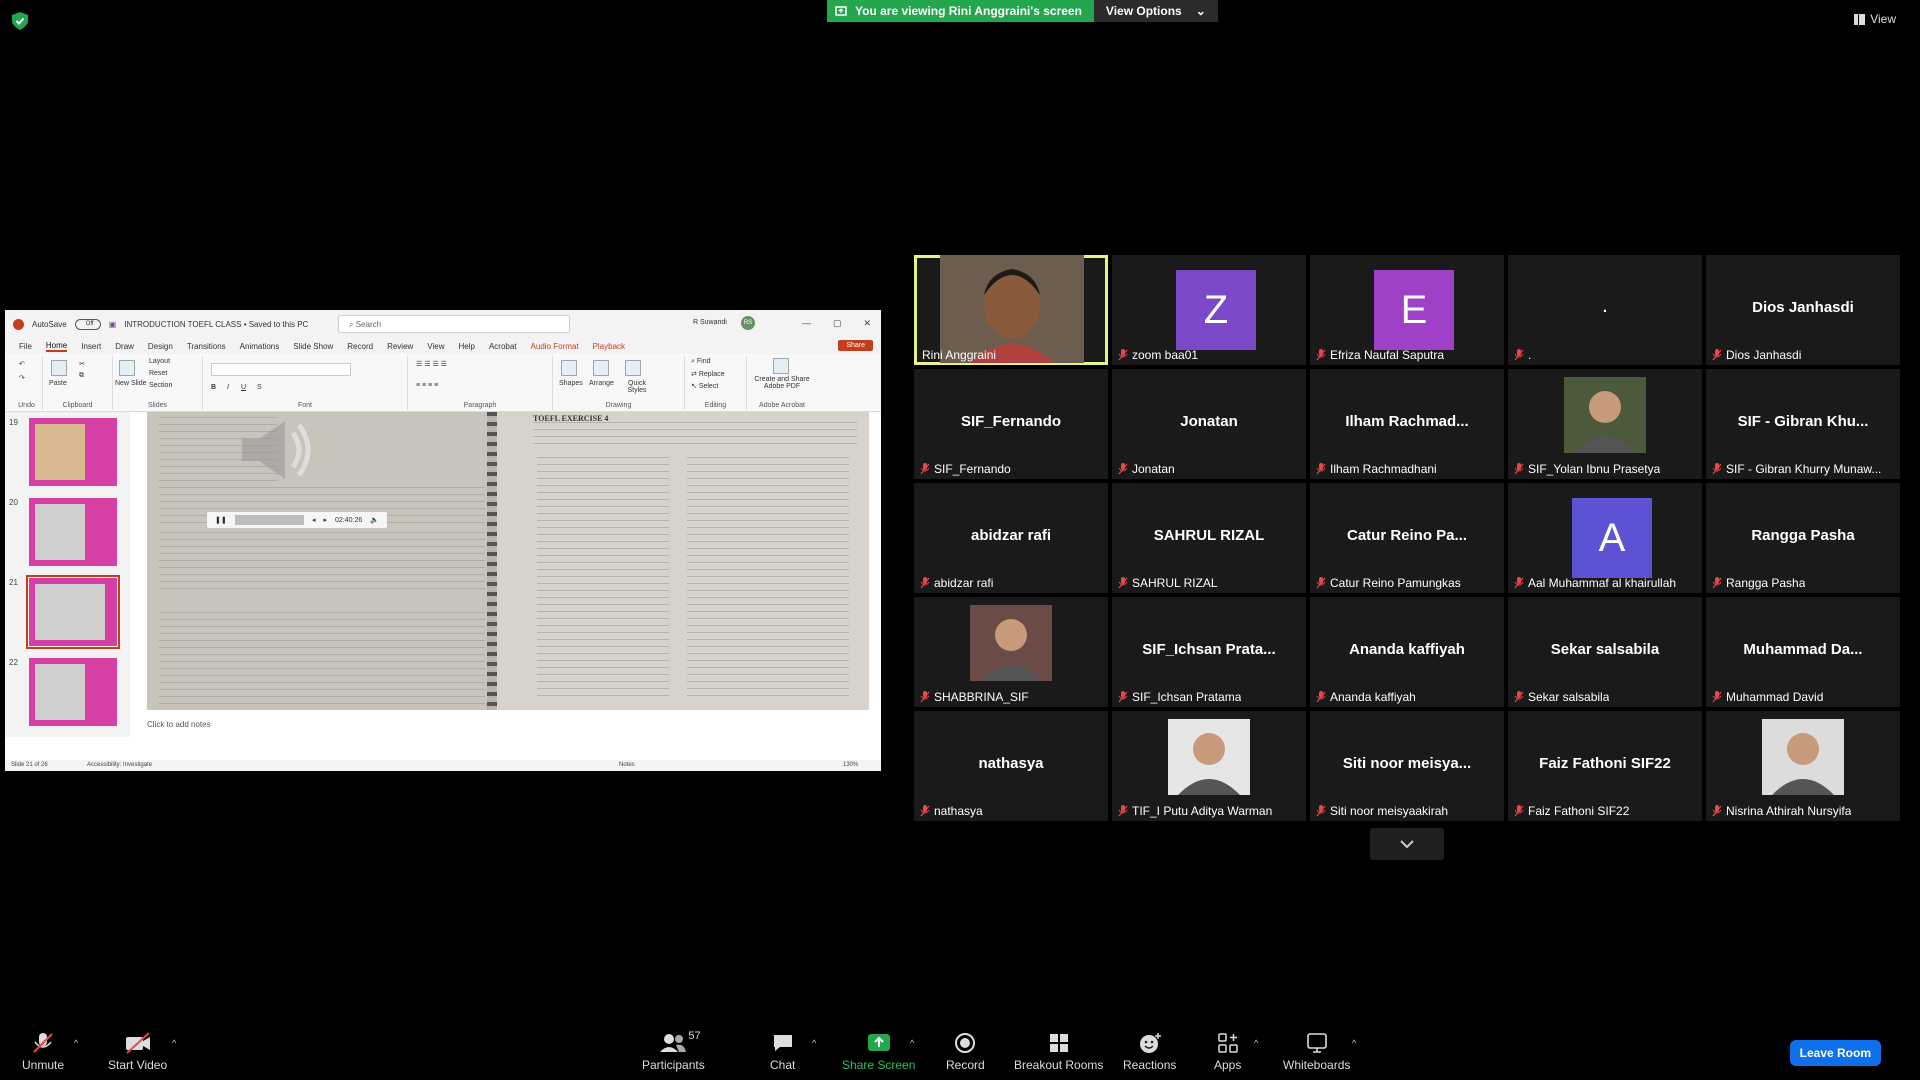 The height and width of the screenshot is (1080, 1920). Describe the element at coordinates (81, 376) in the screenshot. I see `copy-icon: ⧉` at that location.